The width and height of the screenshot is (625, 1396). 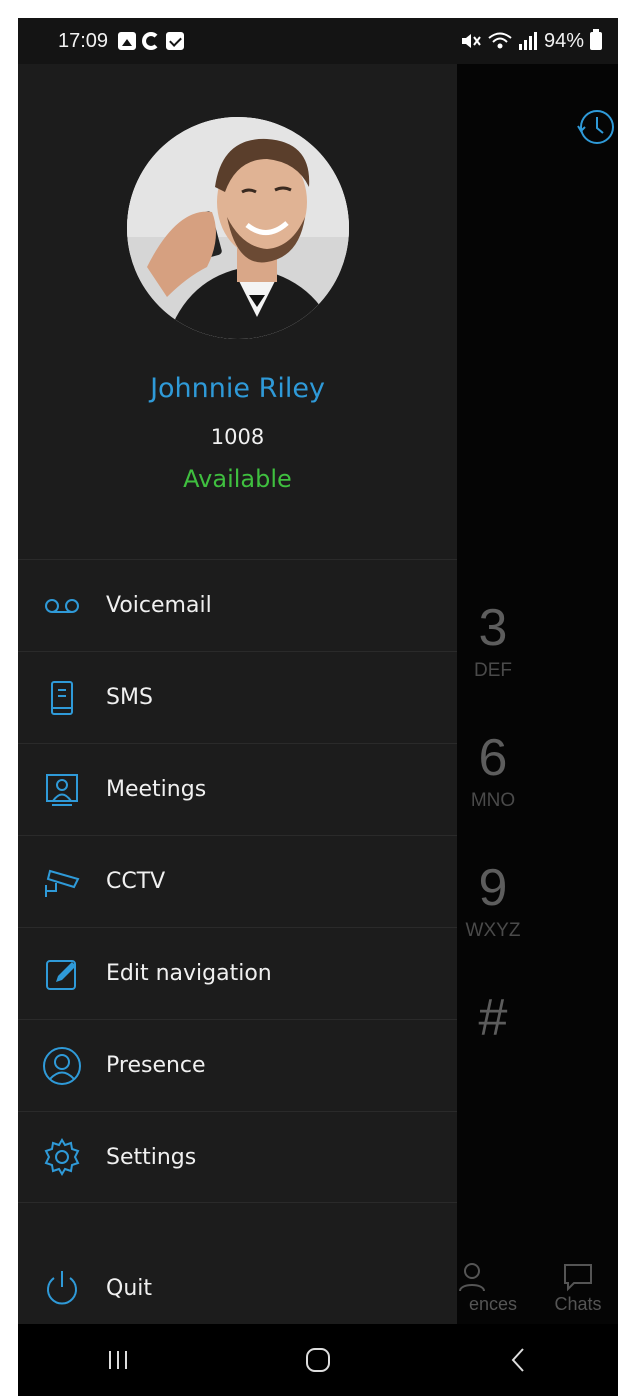 What do you see at coordinates (62, 882) in the screenshot?
I see `cctv-icon` at bounding box center [62, 882].